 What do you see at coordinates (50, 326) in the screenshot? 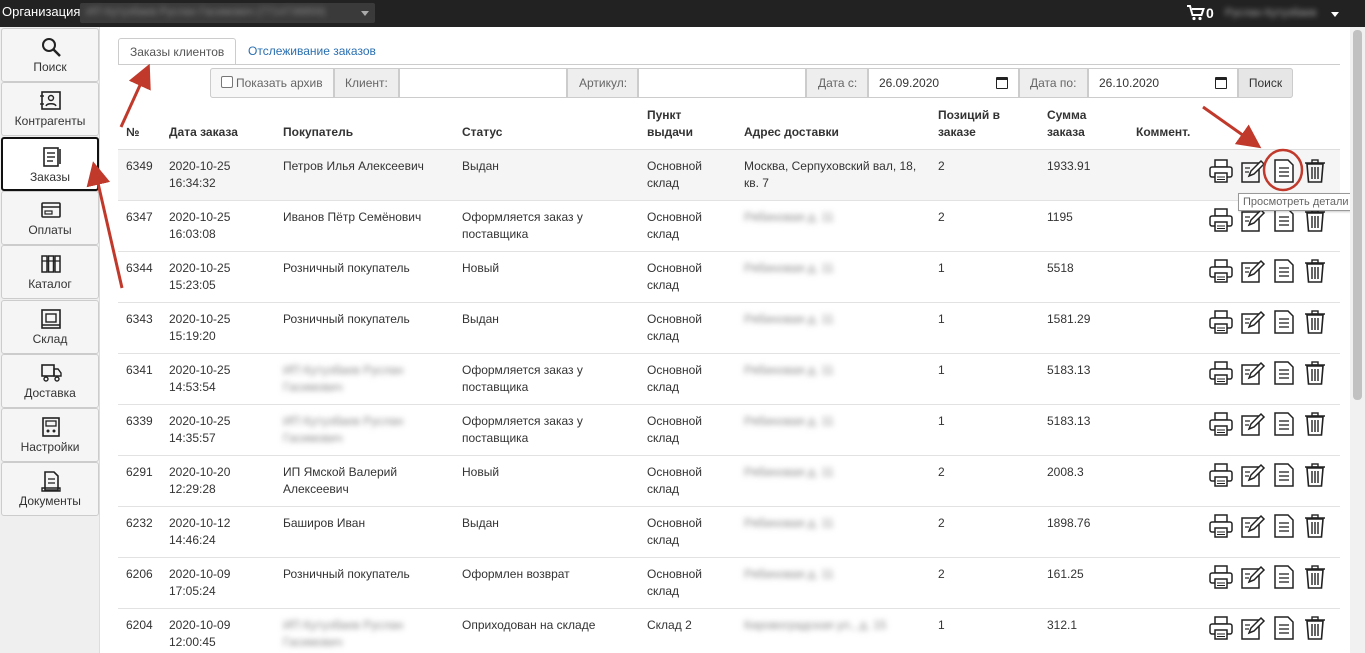
I see `sidebar-item-5: Склад` at bounding box center [50, 326].